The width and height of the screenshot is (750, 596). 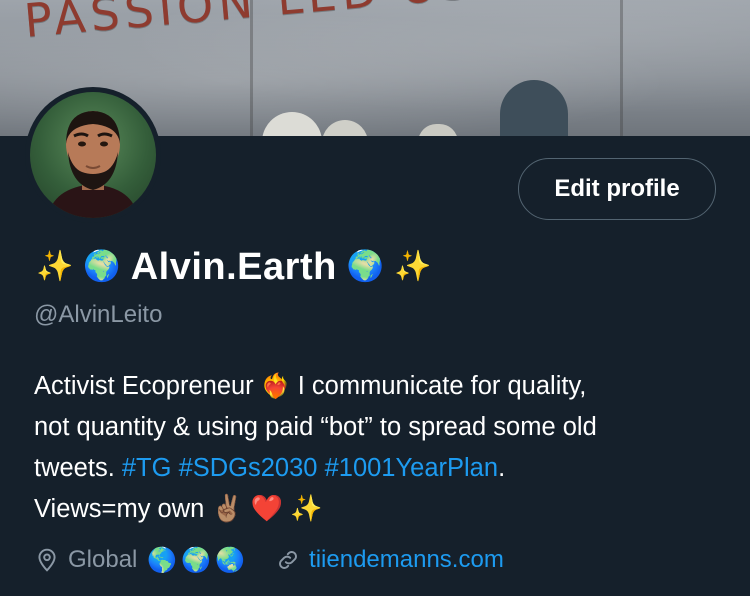 I want to click on user-handle: @AlvinLeito, so click(x=98, y=314).